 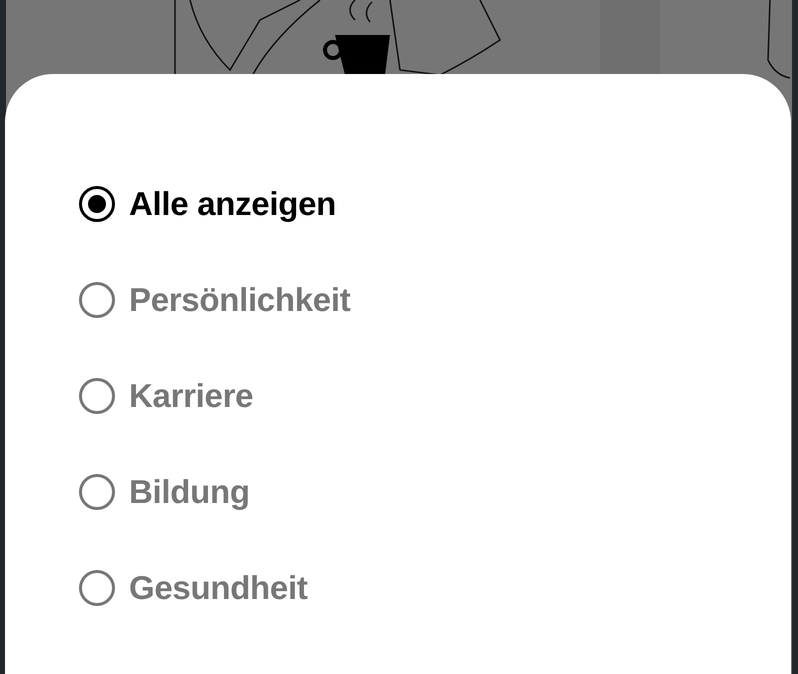 I want to click on option-label: Persönlichkeit, so click(x=239, y=300).